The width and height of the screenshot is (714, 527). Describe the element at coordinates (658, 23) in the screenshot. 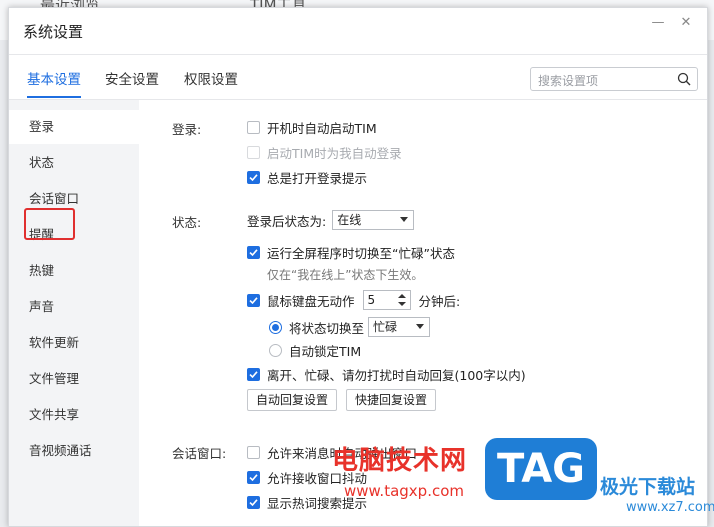

I see `minimize-button: —` at that location.